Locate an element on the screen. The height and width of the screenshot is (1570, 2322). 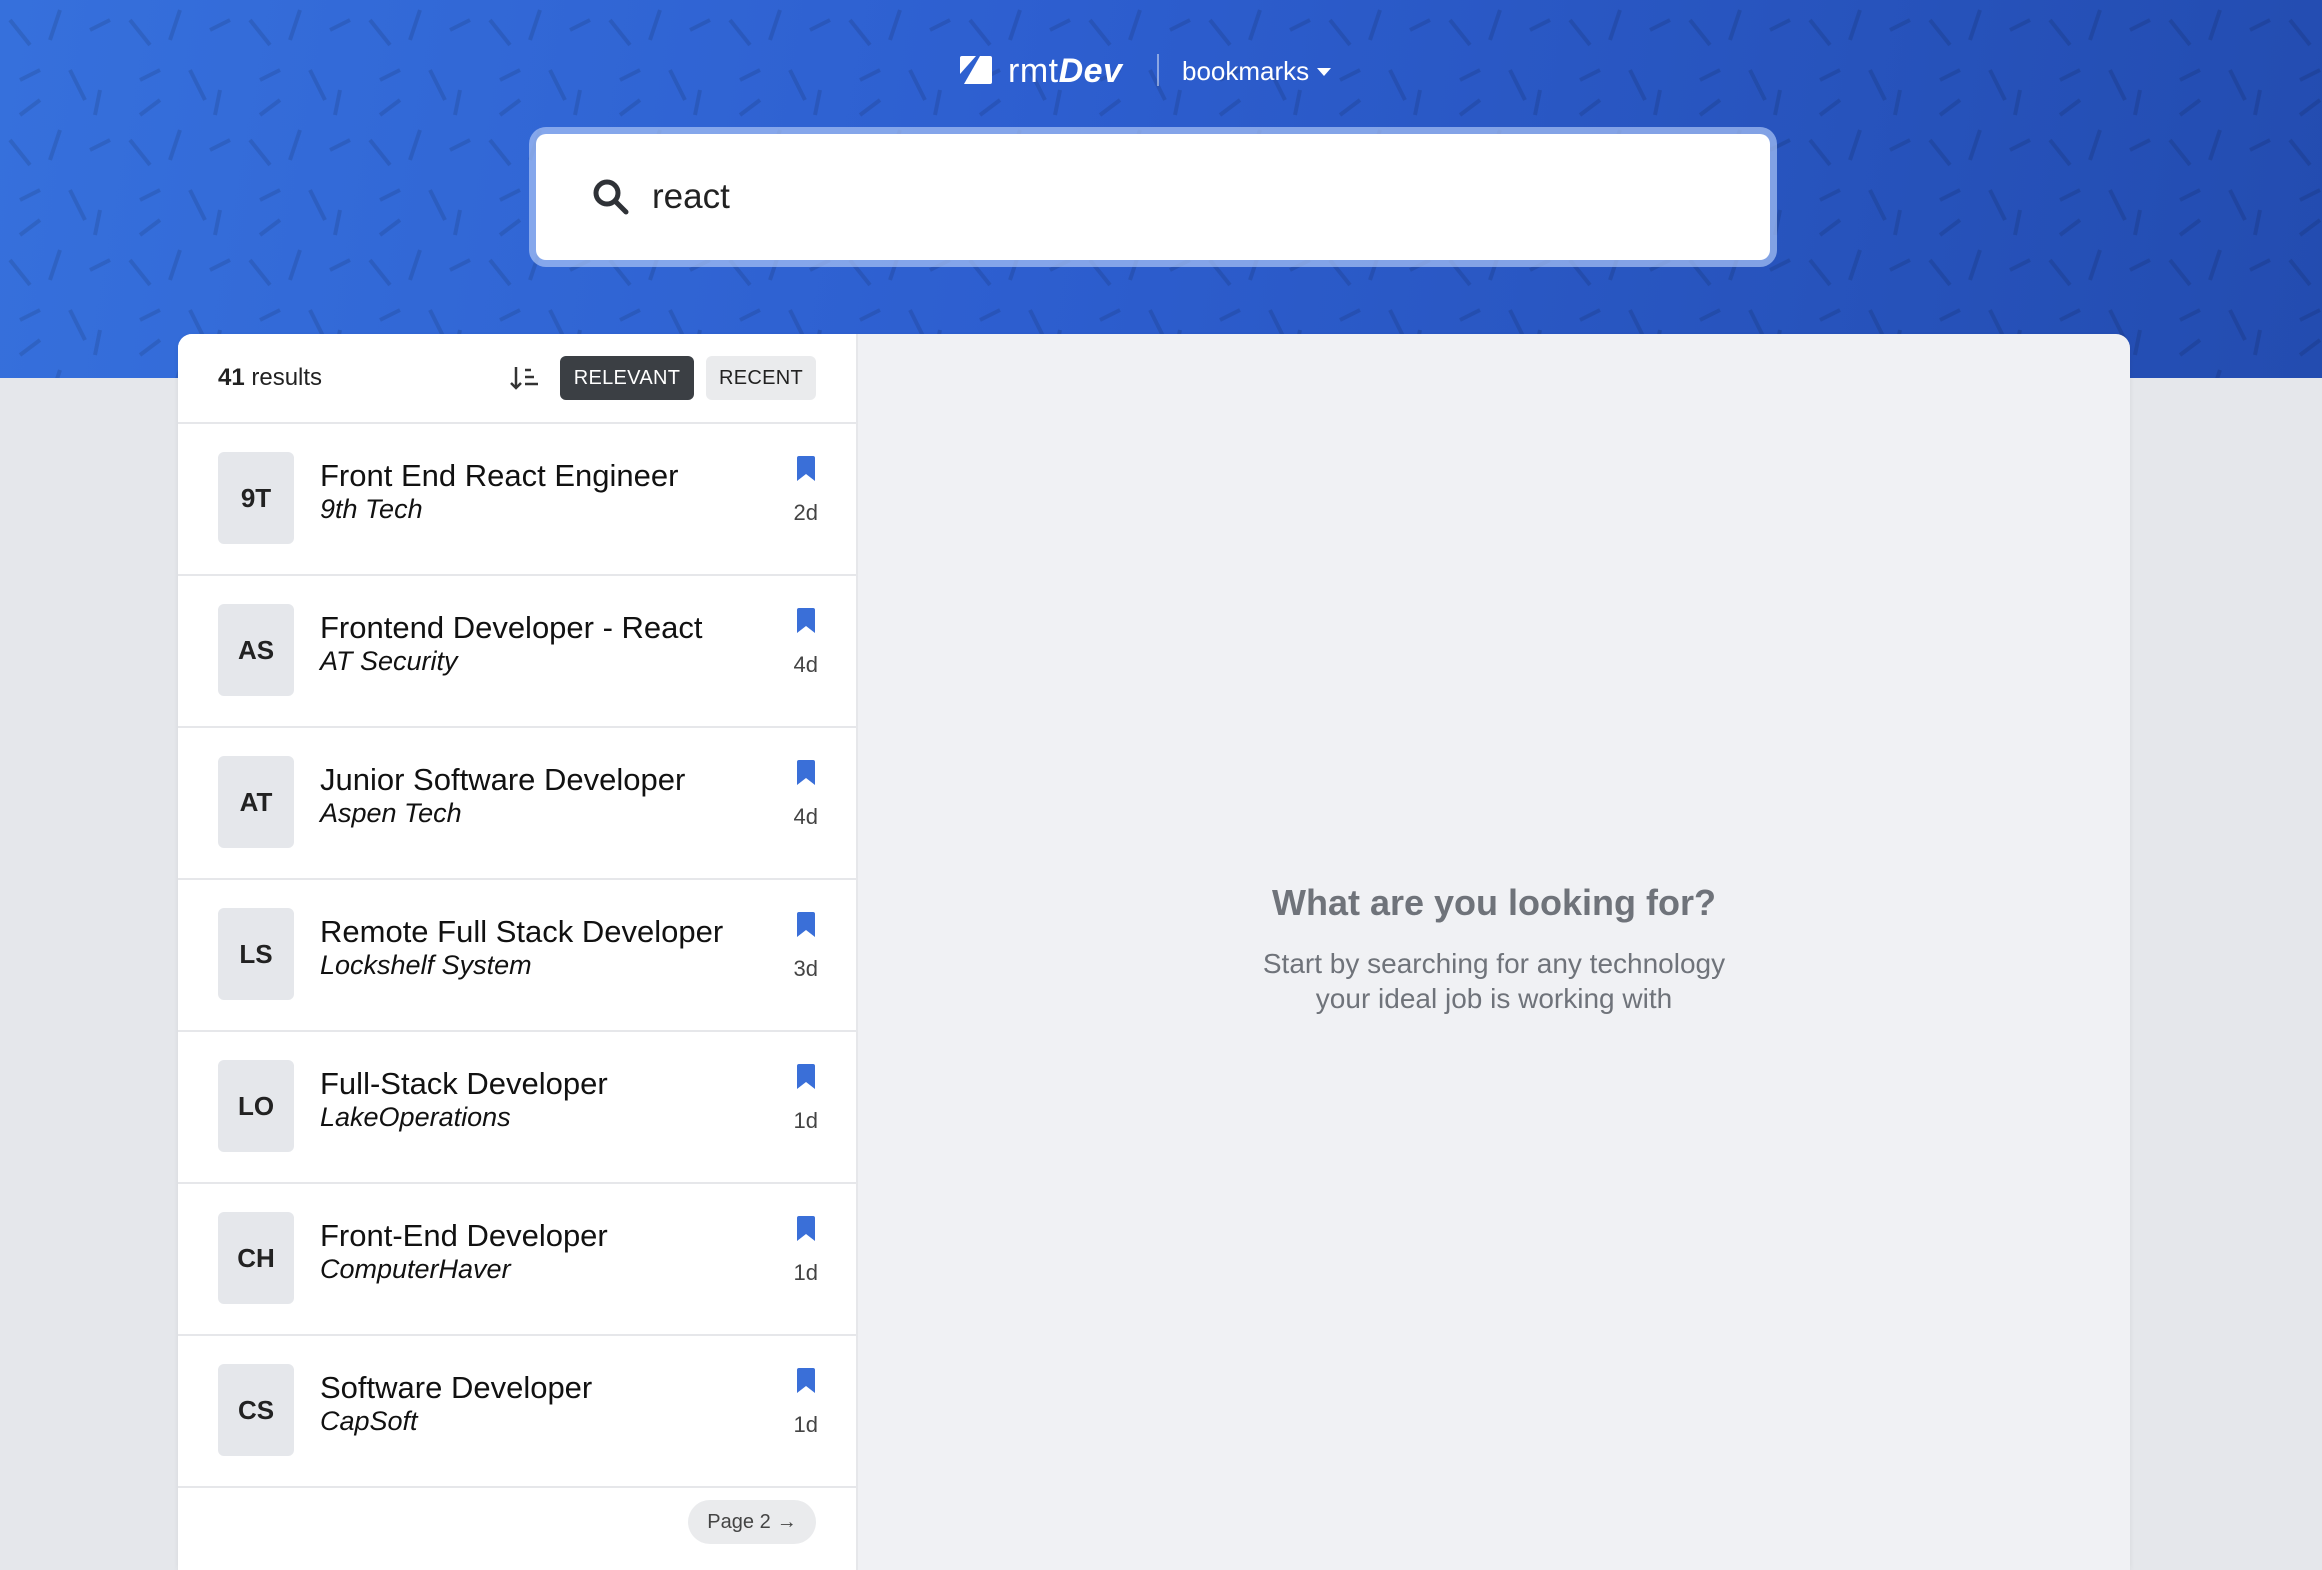
results-count: 41 results is located at coordinates (270, 378).